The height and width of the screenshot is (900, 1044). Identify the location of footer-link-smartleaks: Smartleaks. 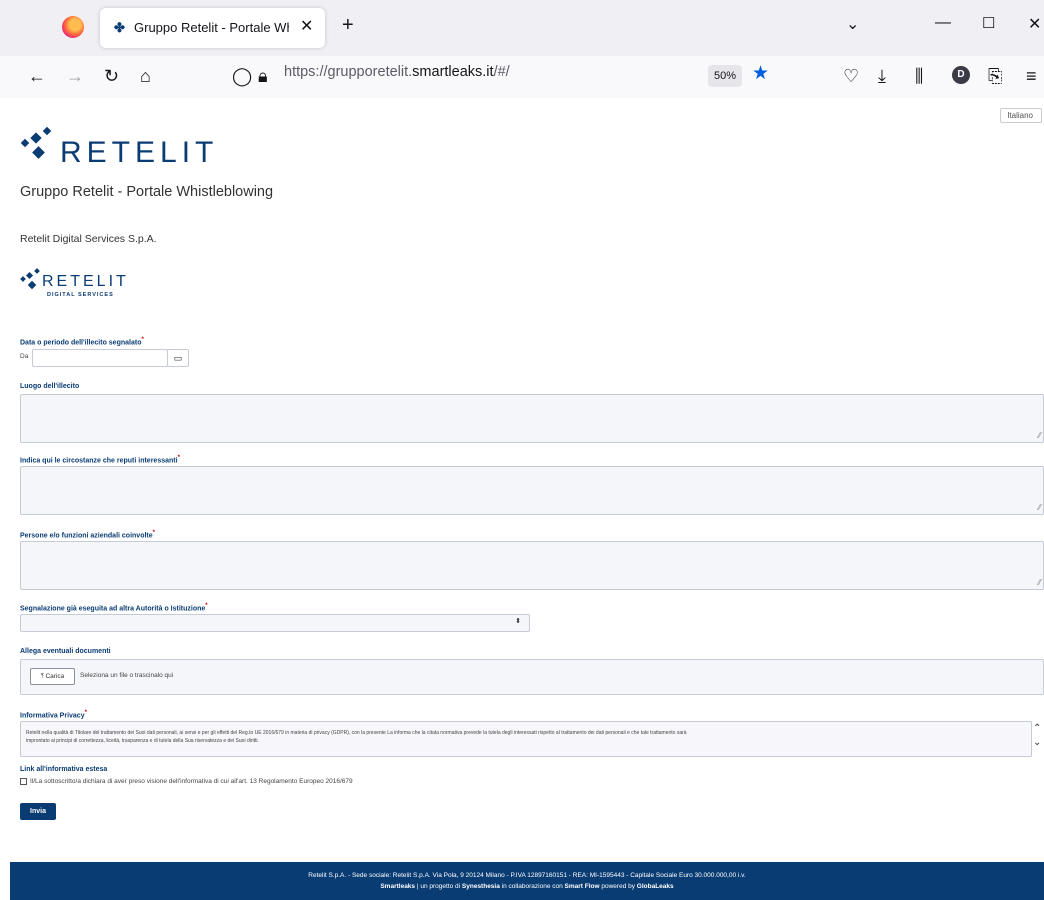
(397, 886).